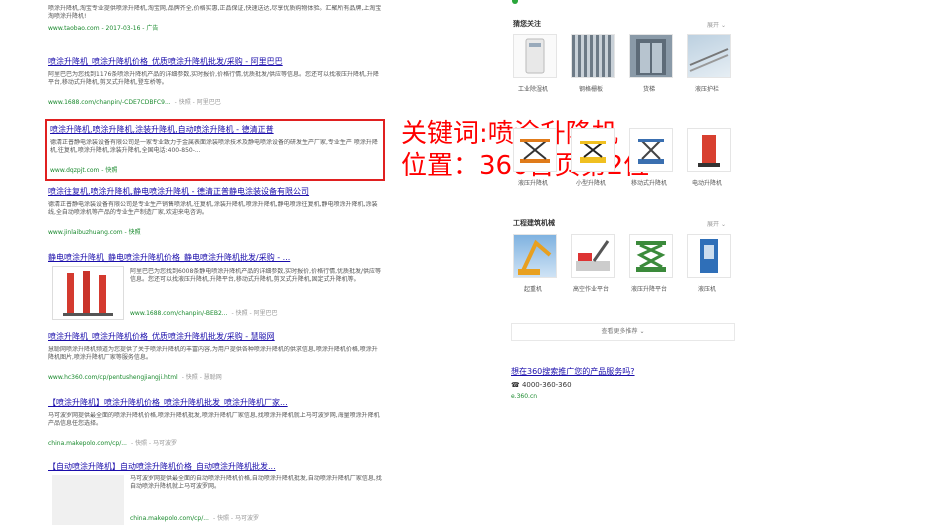 The height and width of the screenshot is (525, 930). I want to click on sidebar-tile: 工业除湿机, so click(534, 65).